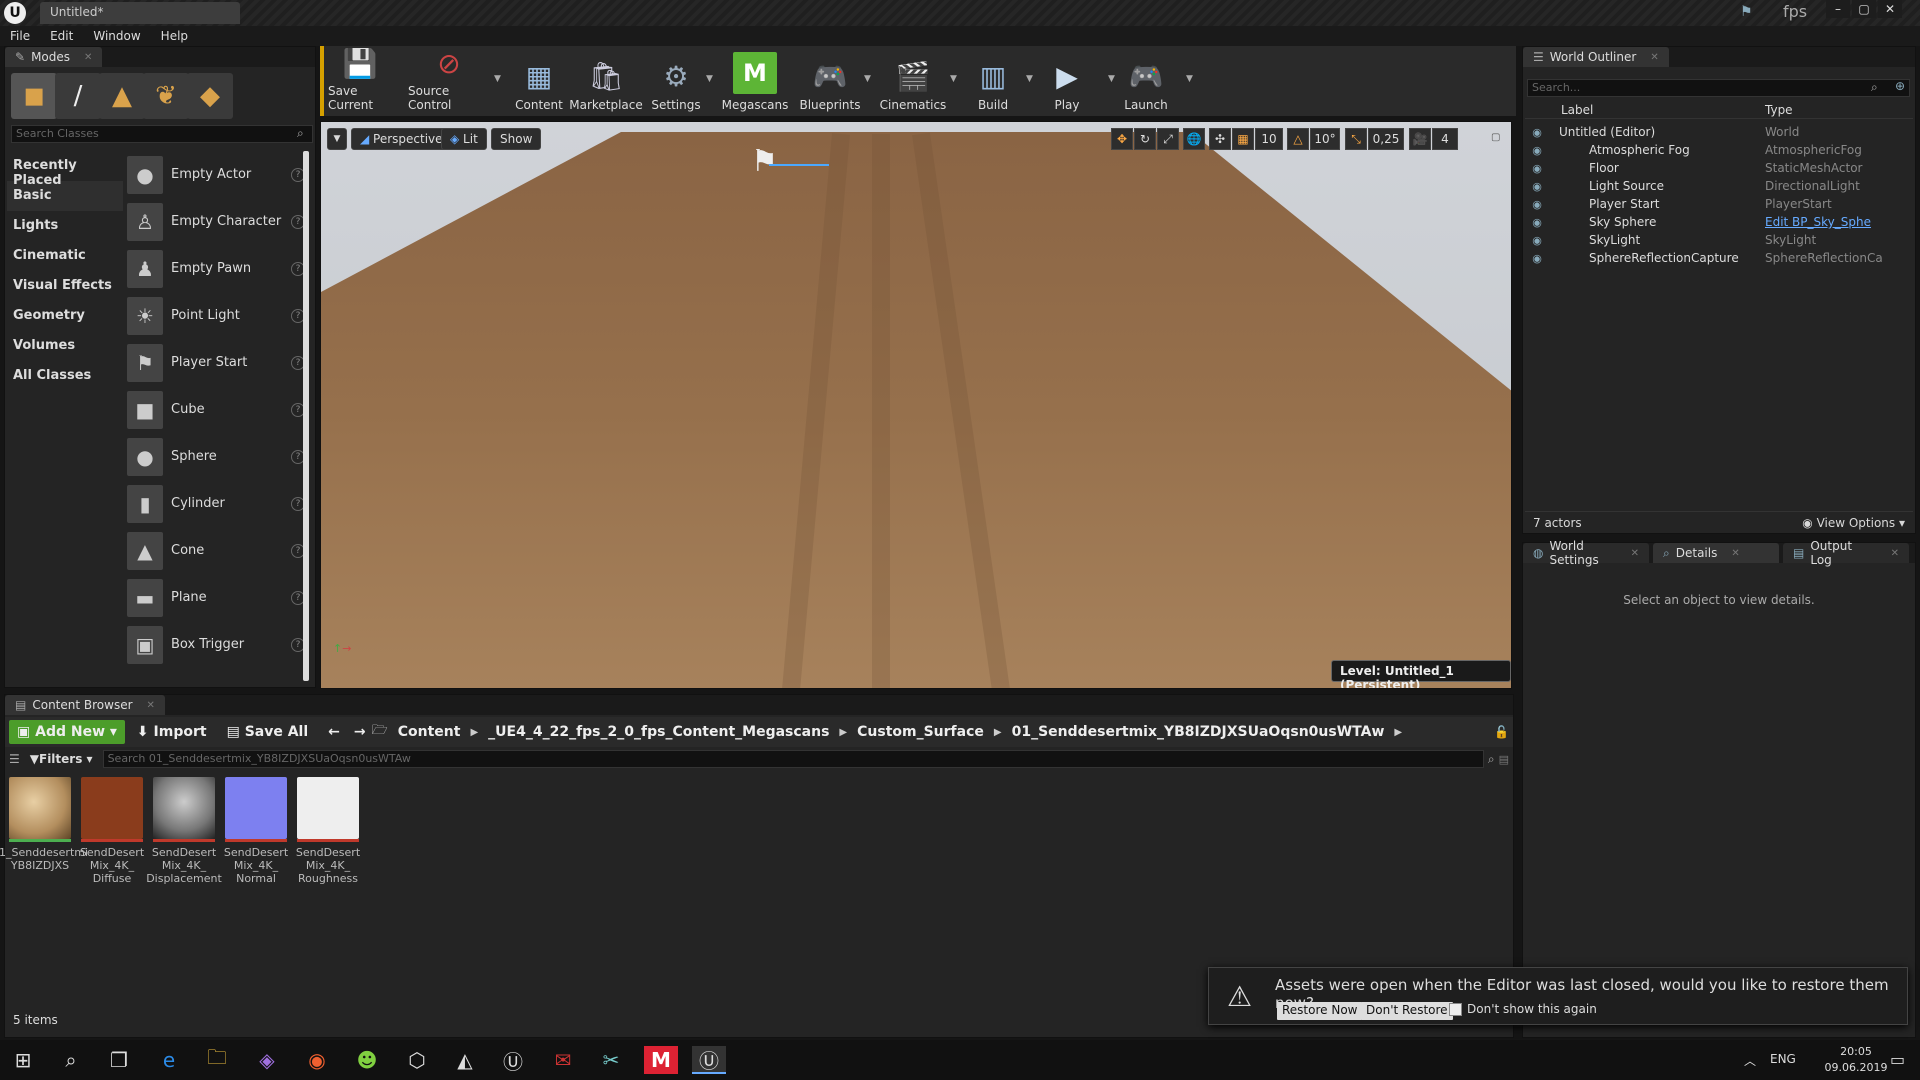  I want to click on feedback-icon: ⚑, so click(1746, 12).